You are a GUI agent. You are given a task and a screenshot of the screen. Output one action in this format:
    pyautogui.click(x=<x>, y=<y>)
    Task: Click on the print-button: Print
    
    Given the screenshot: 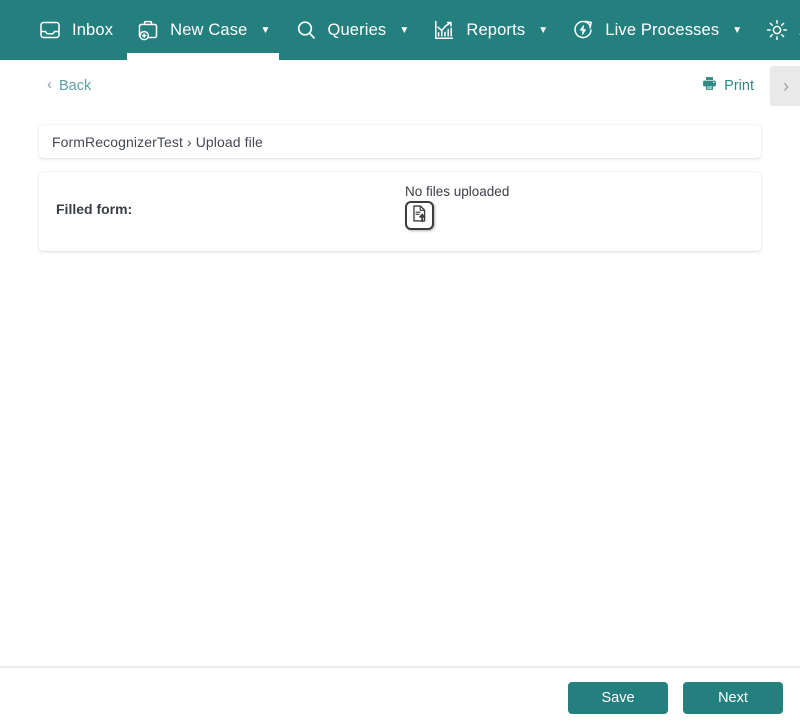 What is the action you would take?
    pyautogui.click(x=727, y=85)
    